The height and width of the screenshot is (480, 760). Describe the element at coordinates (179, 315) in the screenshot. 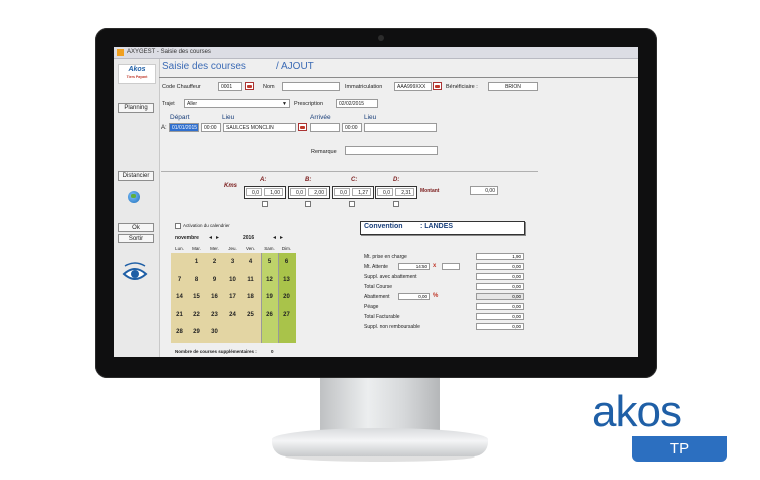

I see `calendar-day: 21` at that location.